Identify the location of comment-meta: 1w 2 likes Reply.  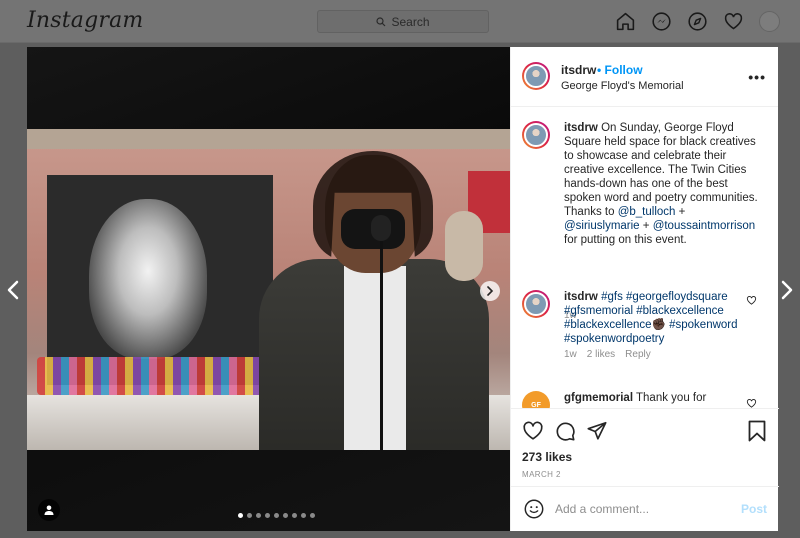
(607, 354).